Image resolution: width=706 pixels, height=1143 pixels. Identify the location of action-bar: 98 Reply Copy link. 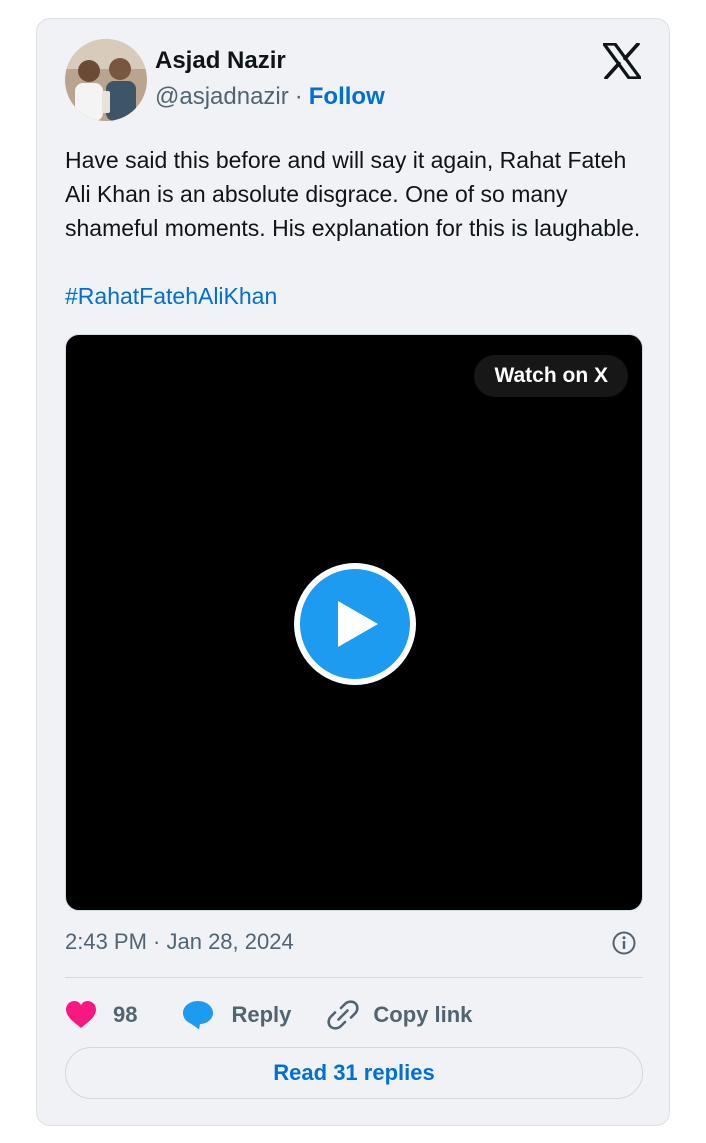
(268, 1015).